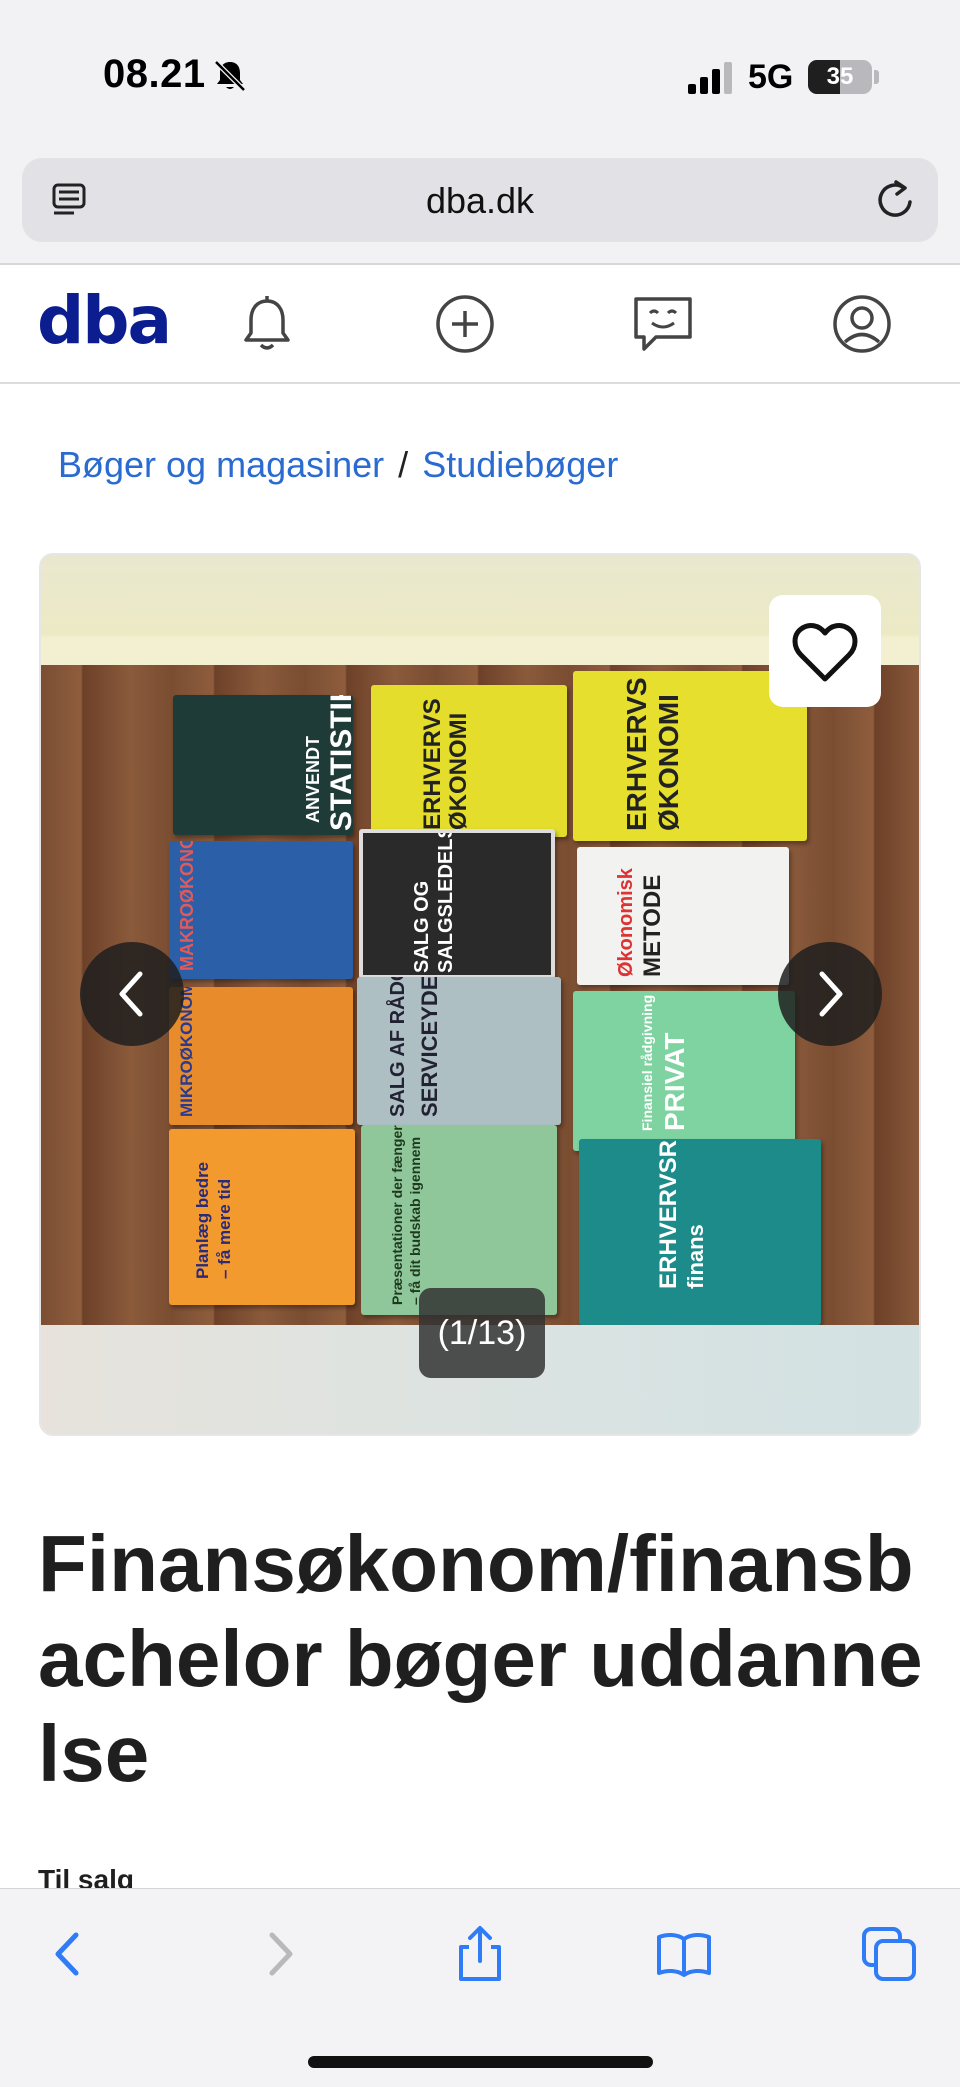 The height and width of the screenshot is (2087, 960). I want to click on url-text: dba.dk, so click(480, 201).